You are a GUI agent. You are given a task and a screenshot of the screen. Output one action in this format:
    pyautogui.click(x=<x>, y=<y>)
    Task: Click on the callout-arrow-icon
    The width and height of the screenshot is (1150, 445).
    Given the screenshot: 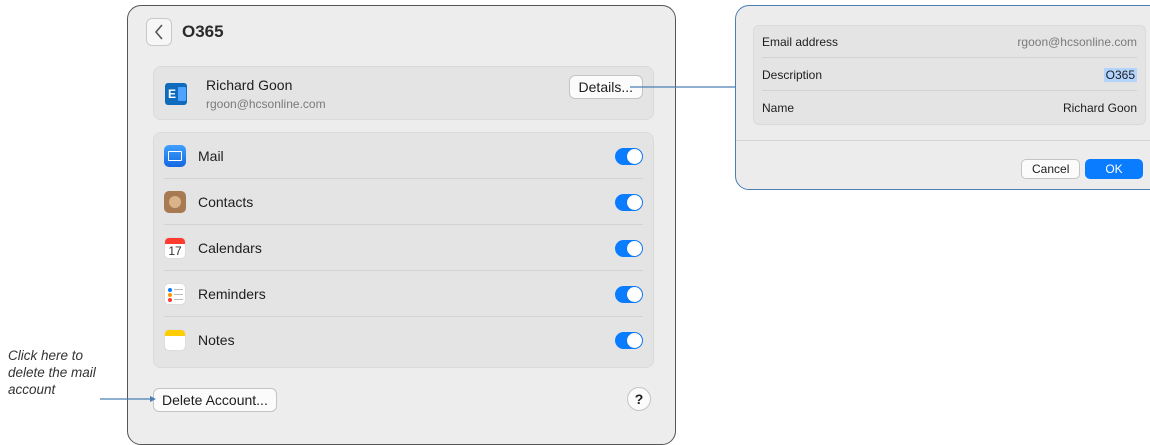 What is the action you would take?
    pyautogui.click(x=153, y=399)
    